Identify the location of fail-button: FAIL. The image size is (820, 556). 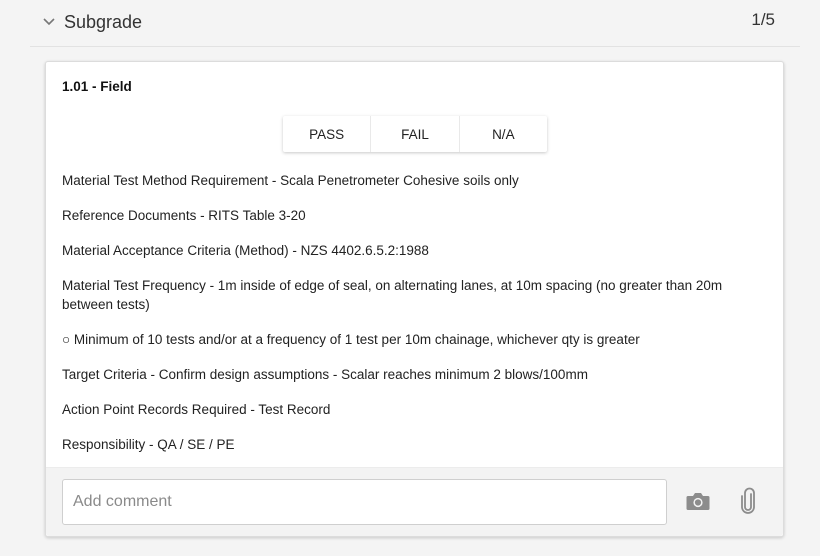
(414, 134).